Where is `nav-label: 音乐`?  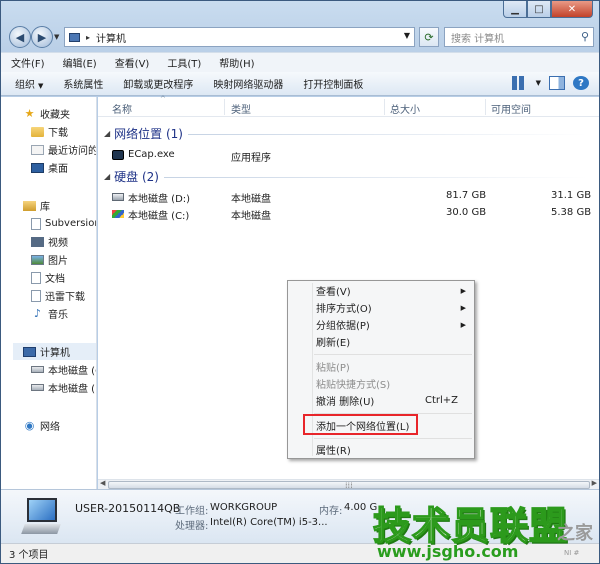 nav-label: 音乐 is located at coordinates (58, 315).